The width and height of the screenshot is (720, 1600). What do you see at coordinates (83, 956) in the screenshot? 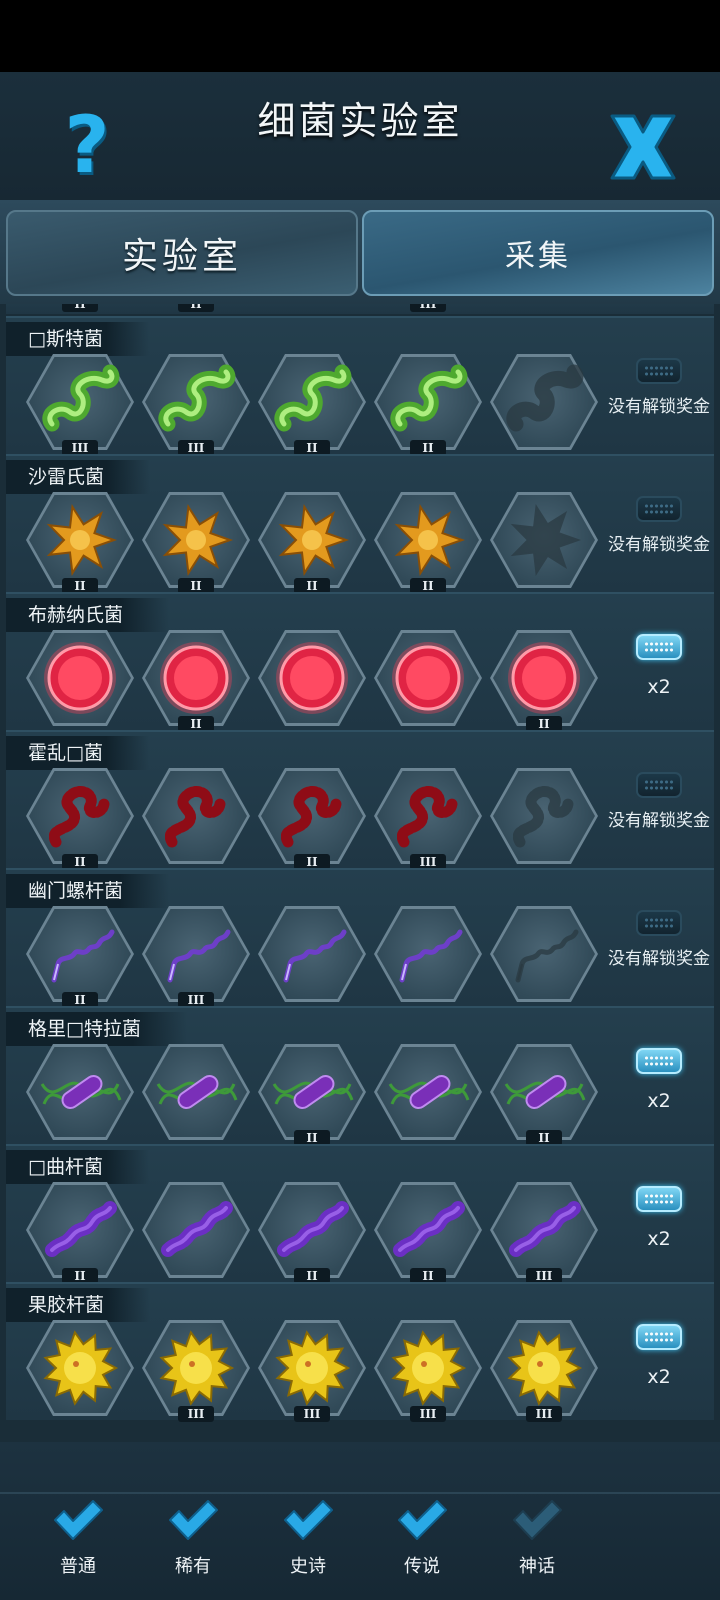
I see `purple-coil-bacterium-icon` at bounding box center [83, 956].